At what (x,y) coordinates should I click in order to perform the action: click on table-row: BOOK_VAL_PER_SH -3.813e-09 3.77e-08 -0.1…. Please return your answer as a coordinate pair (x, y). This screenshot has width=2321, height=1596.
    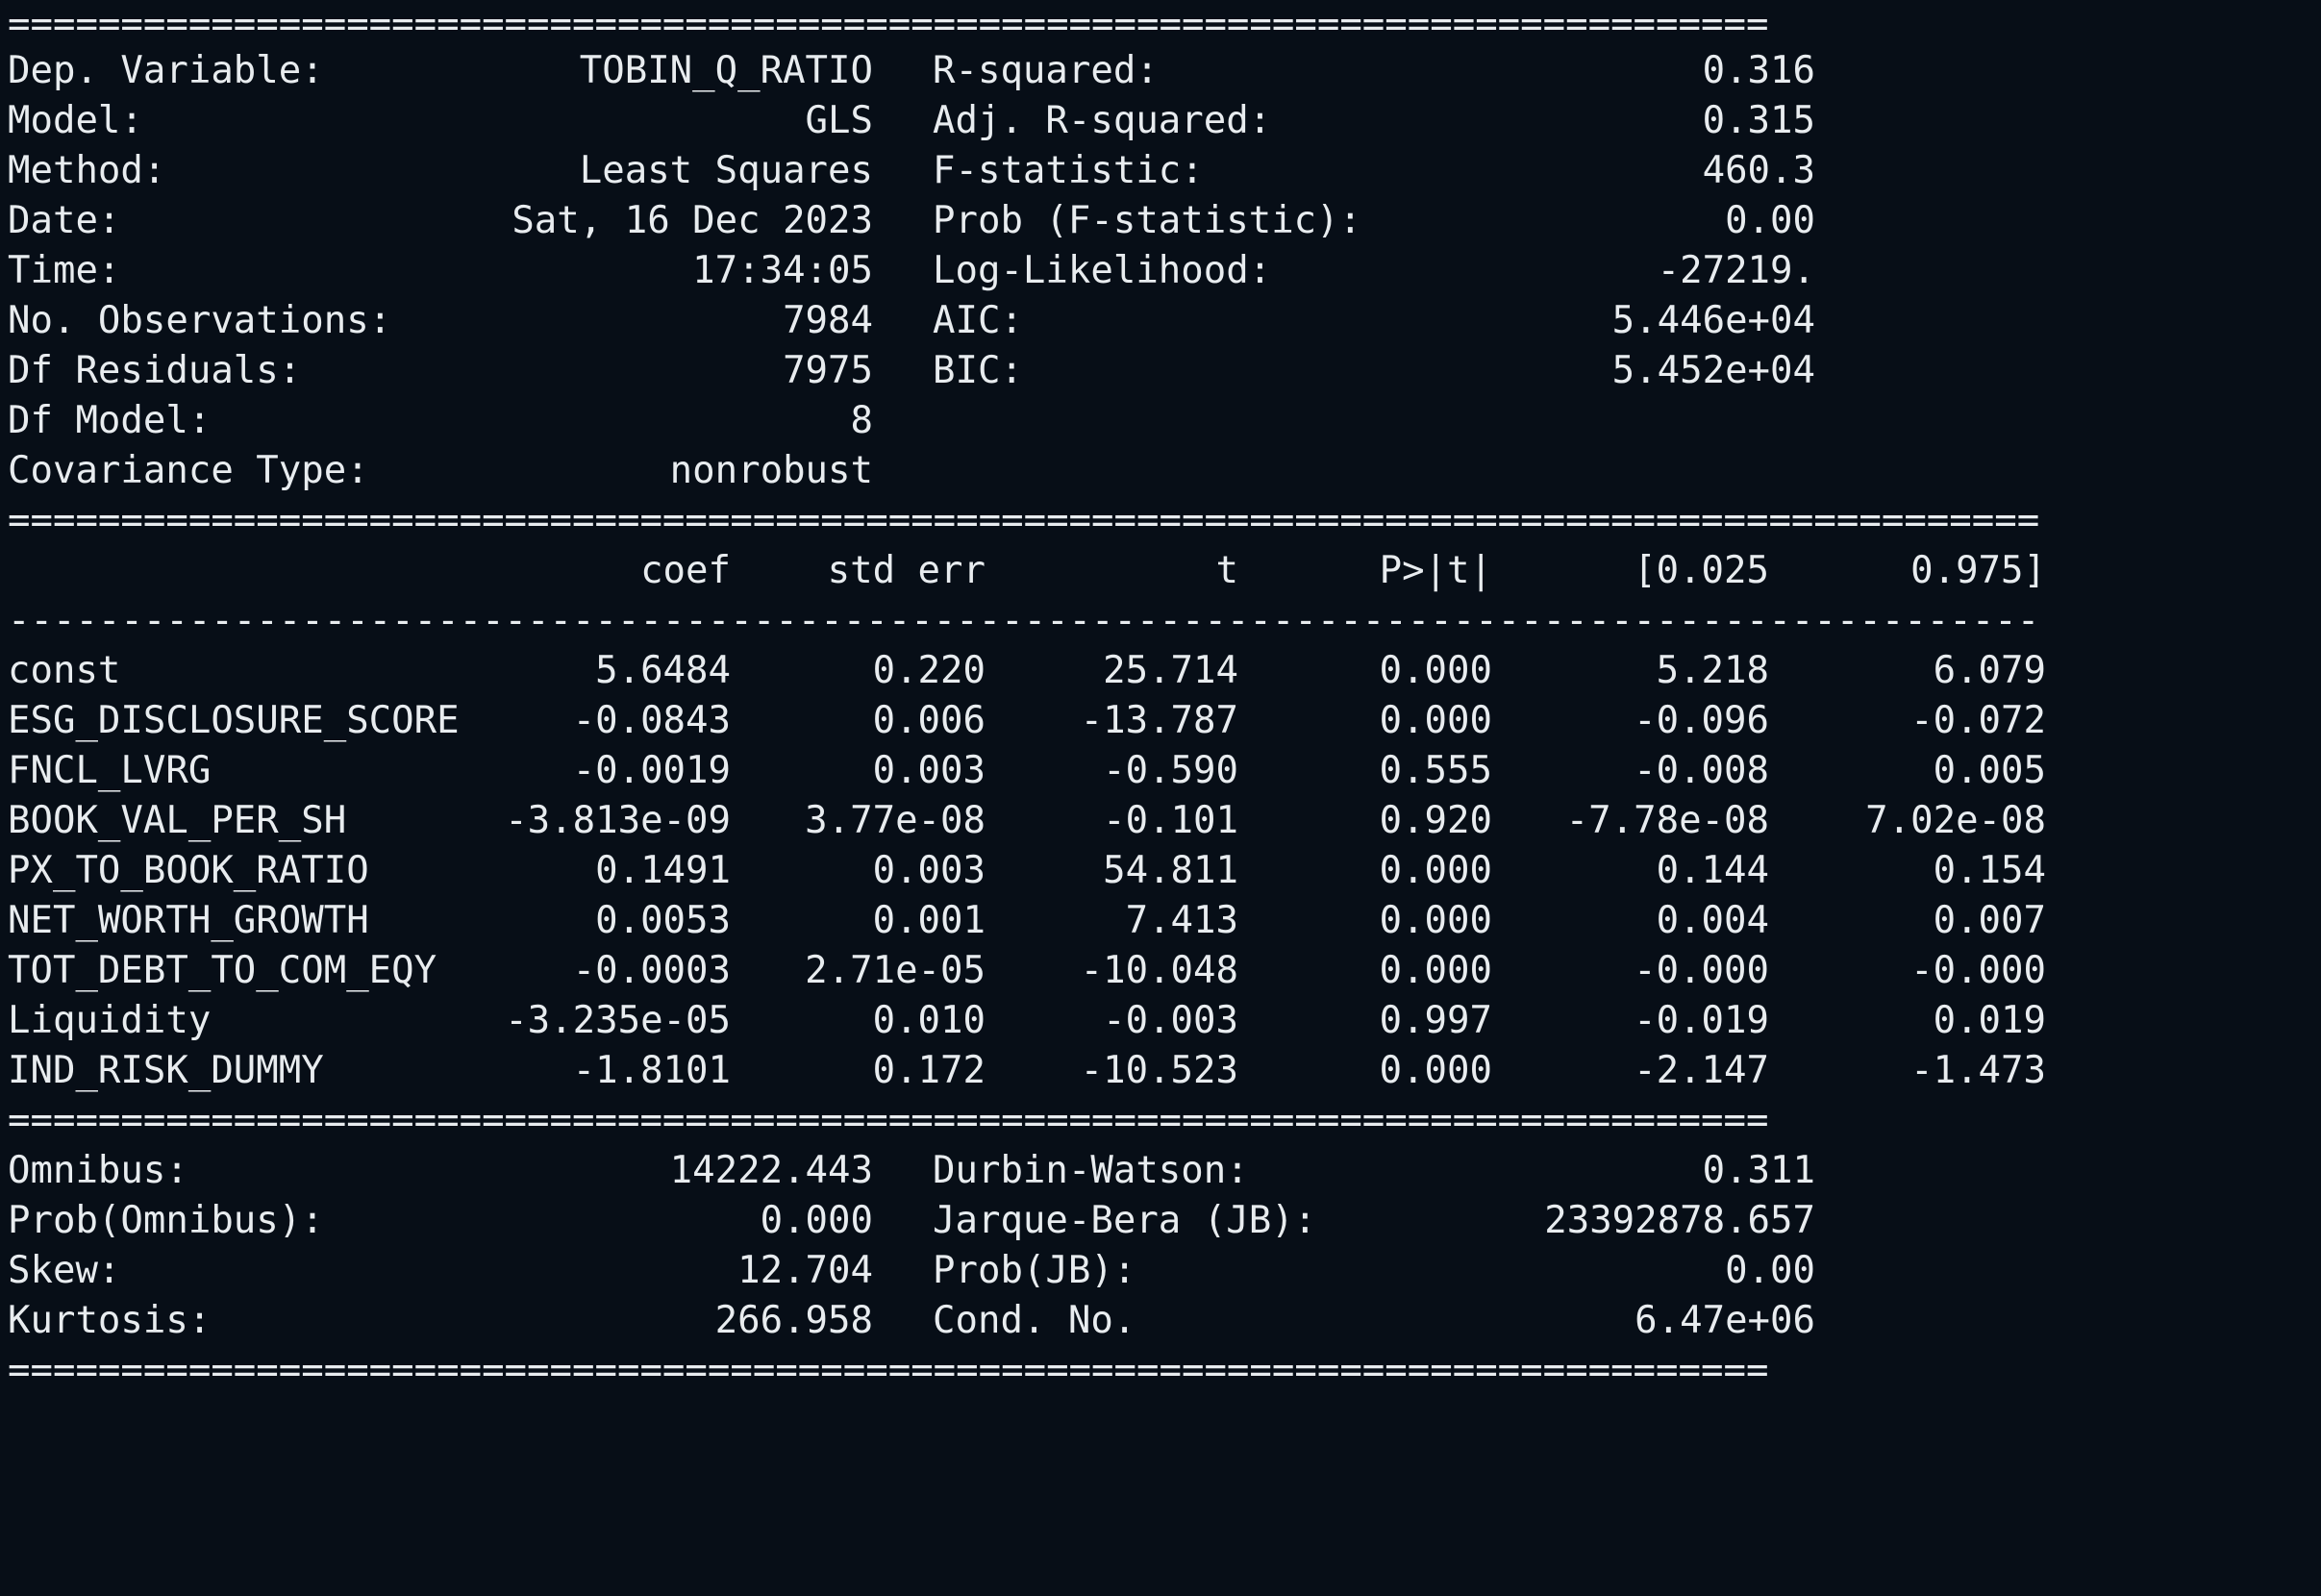
    Looking at the image, I should click on (1161, 821).